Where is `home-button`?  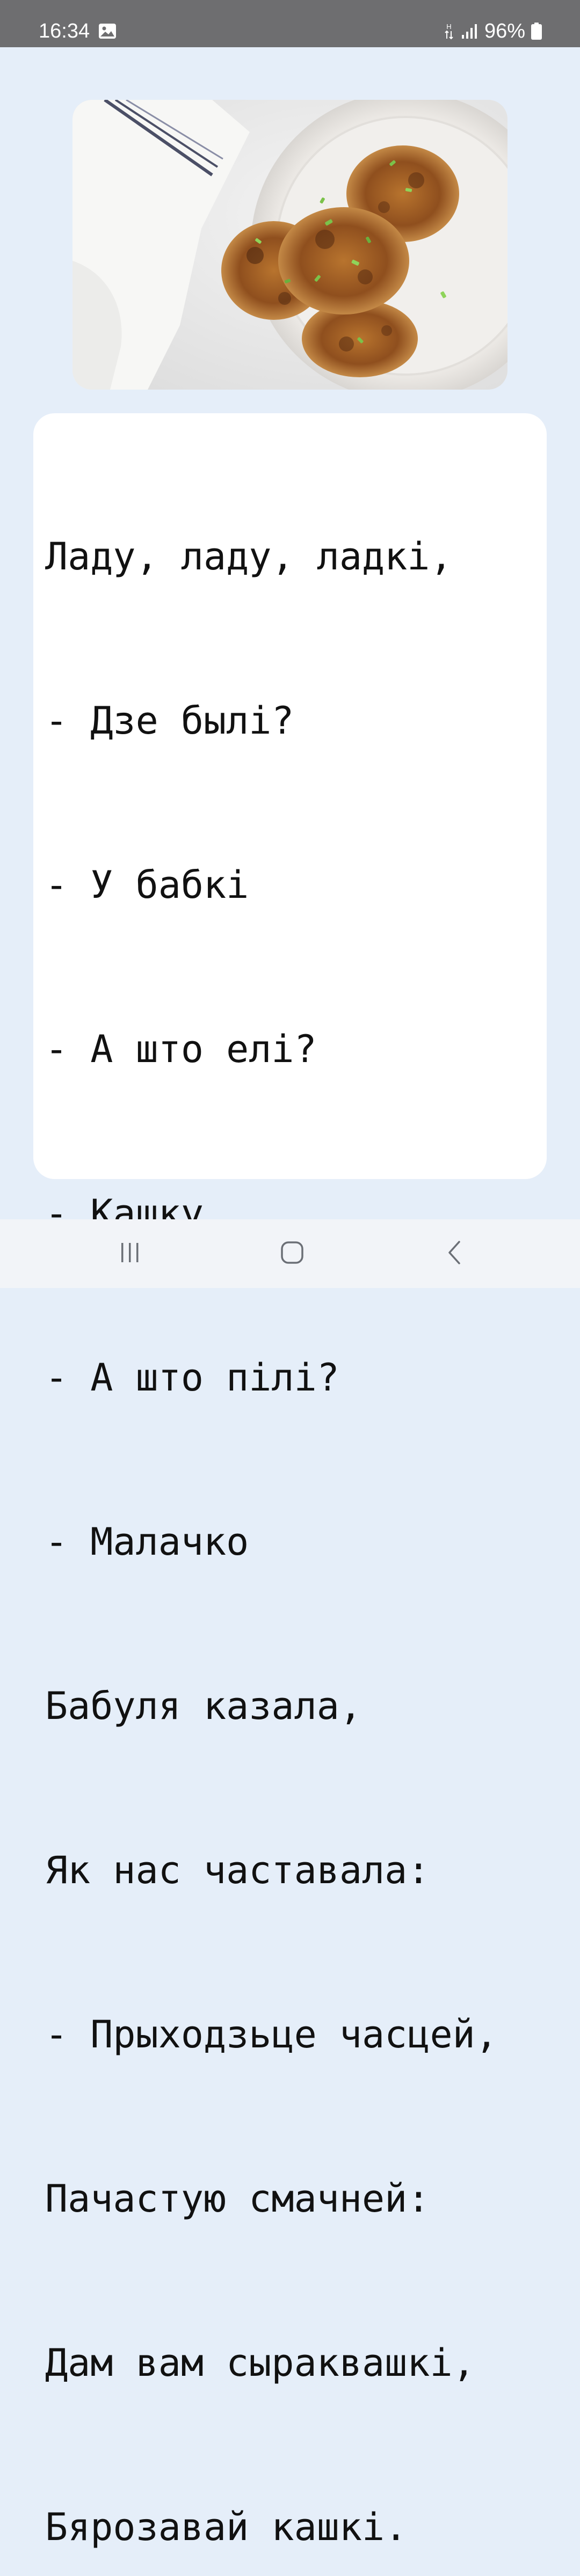
home-button is located at coordinates (292, 1253).